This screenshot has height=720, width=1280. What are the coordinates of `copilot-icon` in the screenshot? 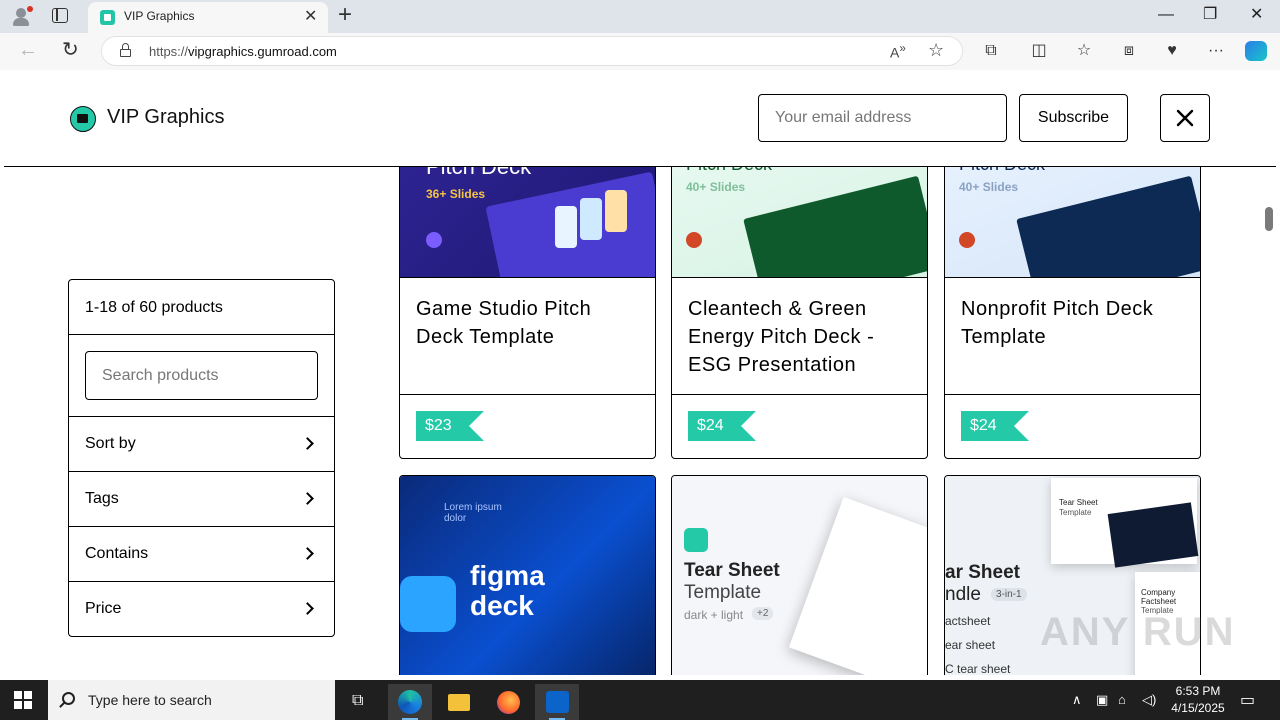 It's located at (1256, 51).